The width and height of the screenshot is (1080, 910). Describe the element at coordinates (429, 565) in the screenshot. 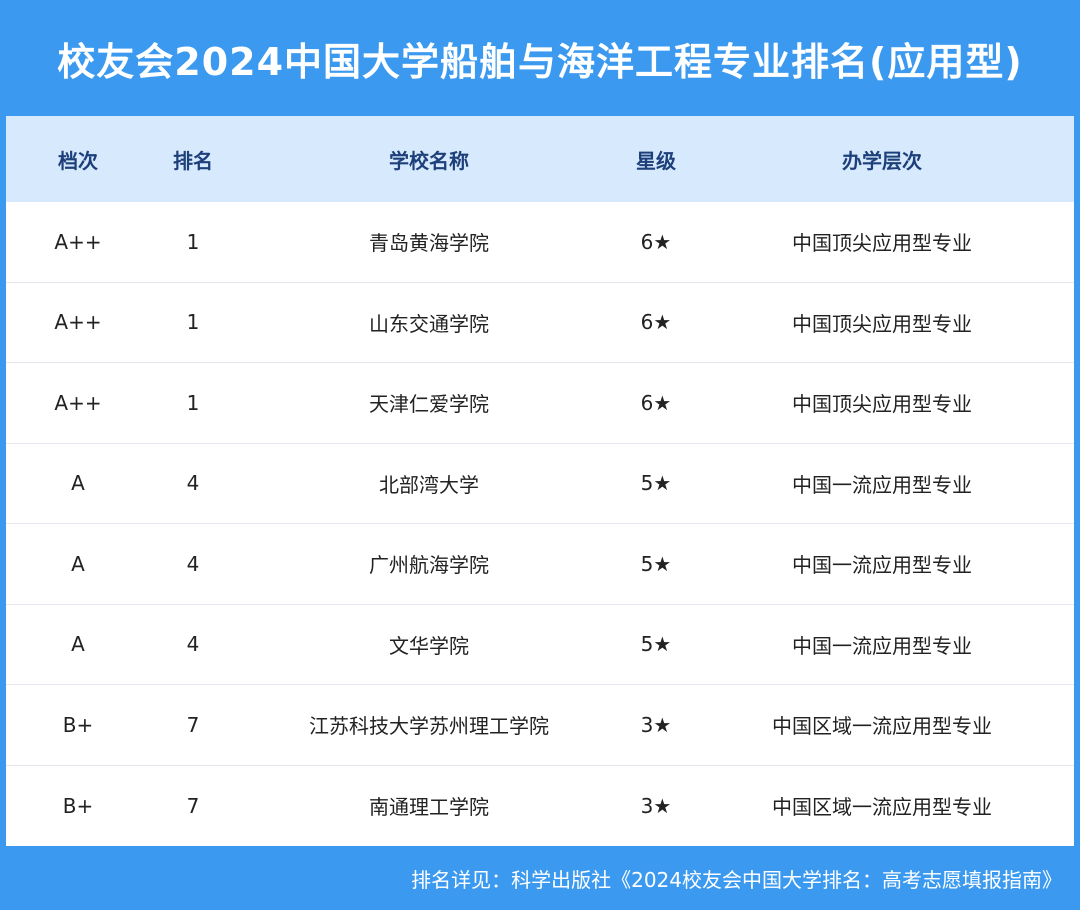

I see `cell-school-name: 广州航海学院` at that location.